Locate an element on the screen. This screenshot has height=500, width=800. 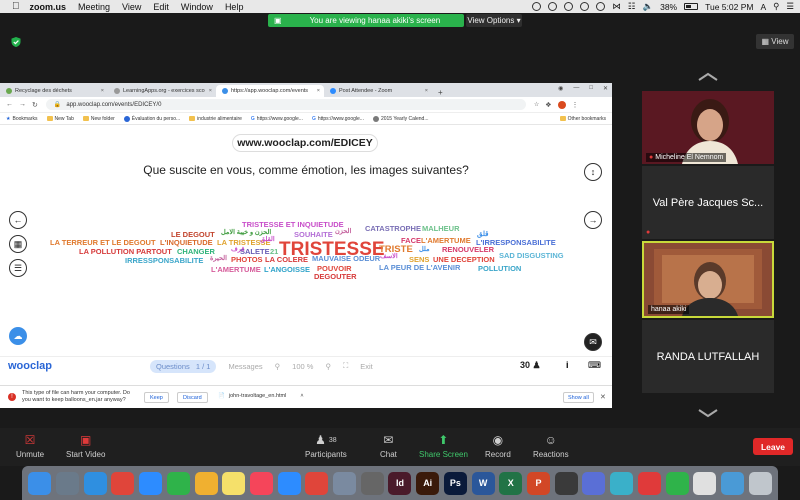
keyboard-icon: ⌨ is located at coordinates (594, 365).